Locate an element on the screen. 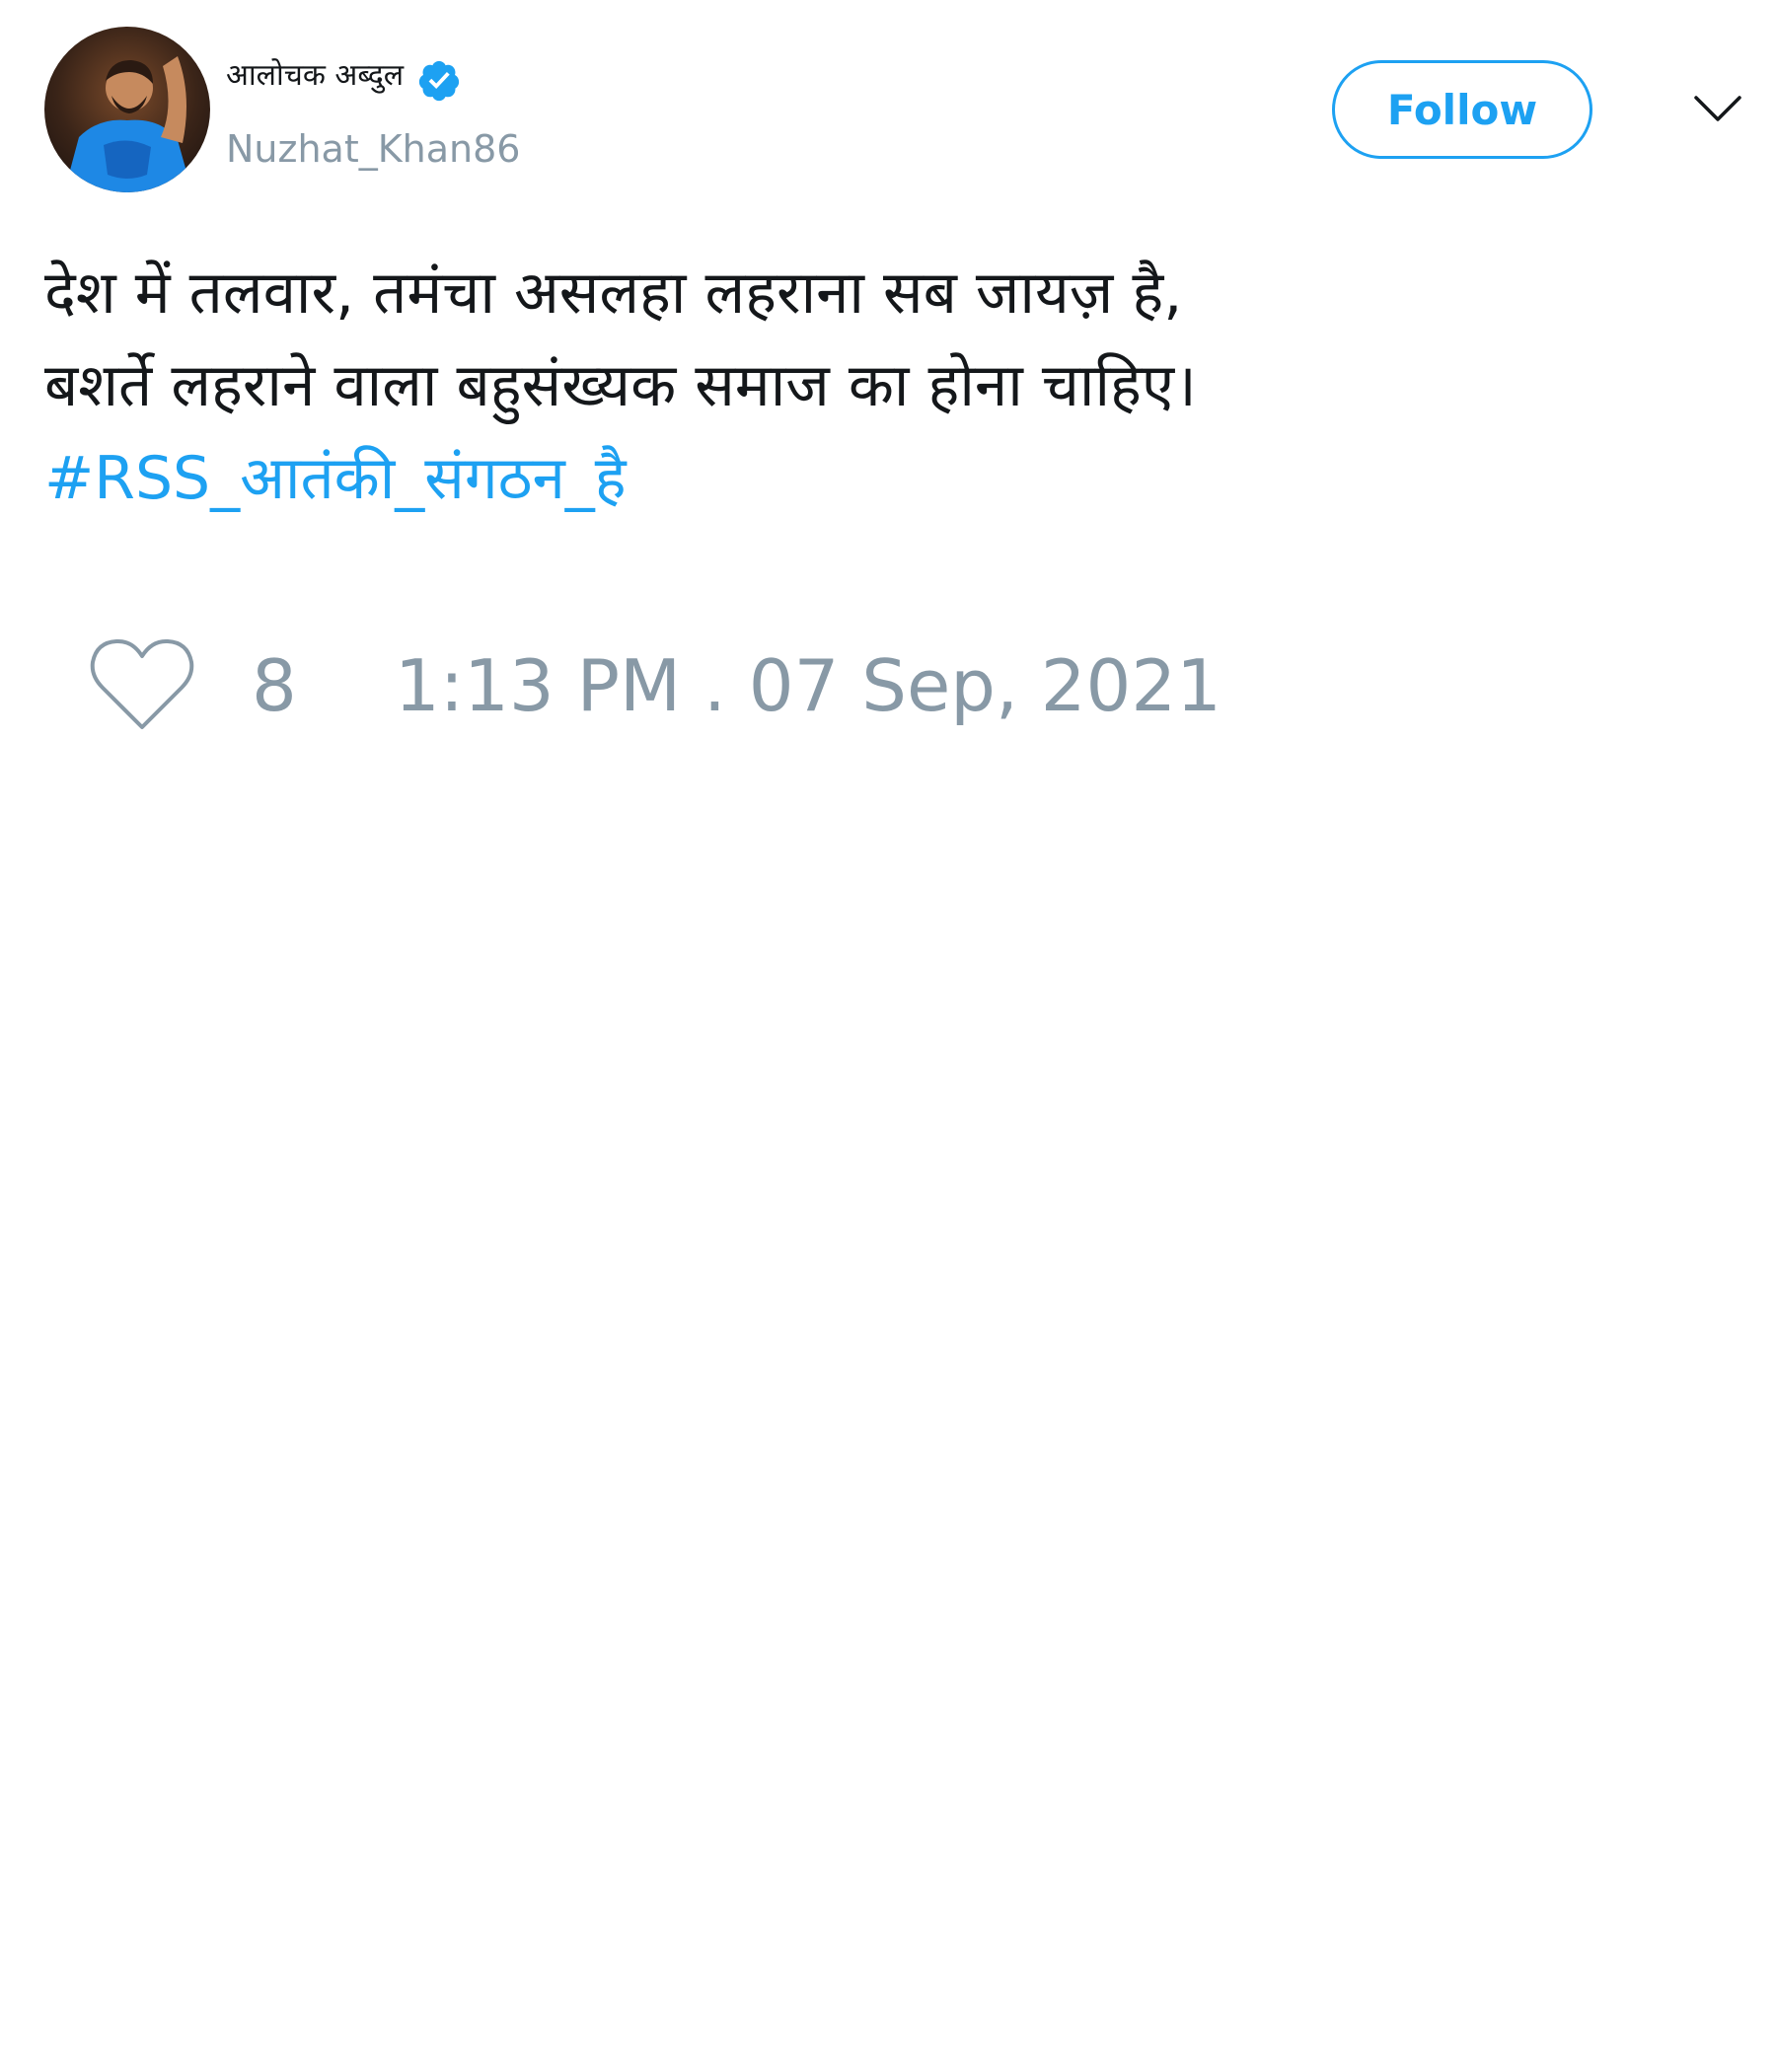 The width and height of the screenshot is (1776, 2072). chevron-down-icon is located at coordinates (1718, 109).